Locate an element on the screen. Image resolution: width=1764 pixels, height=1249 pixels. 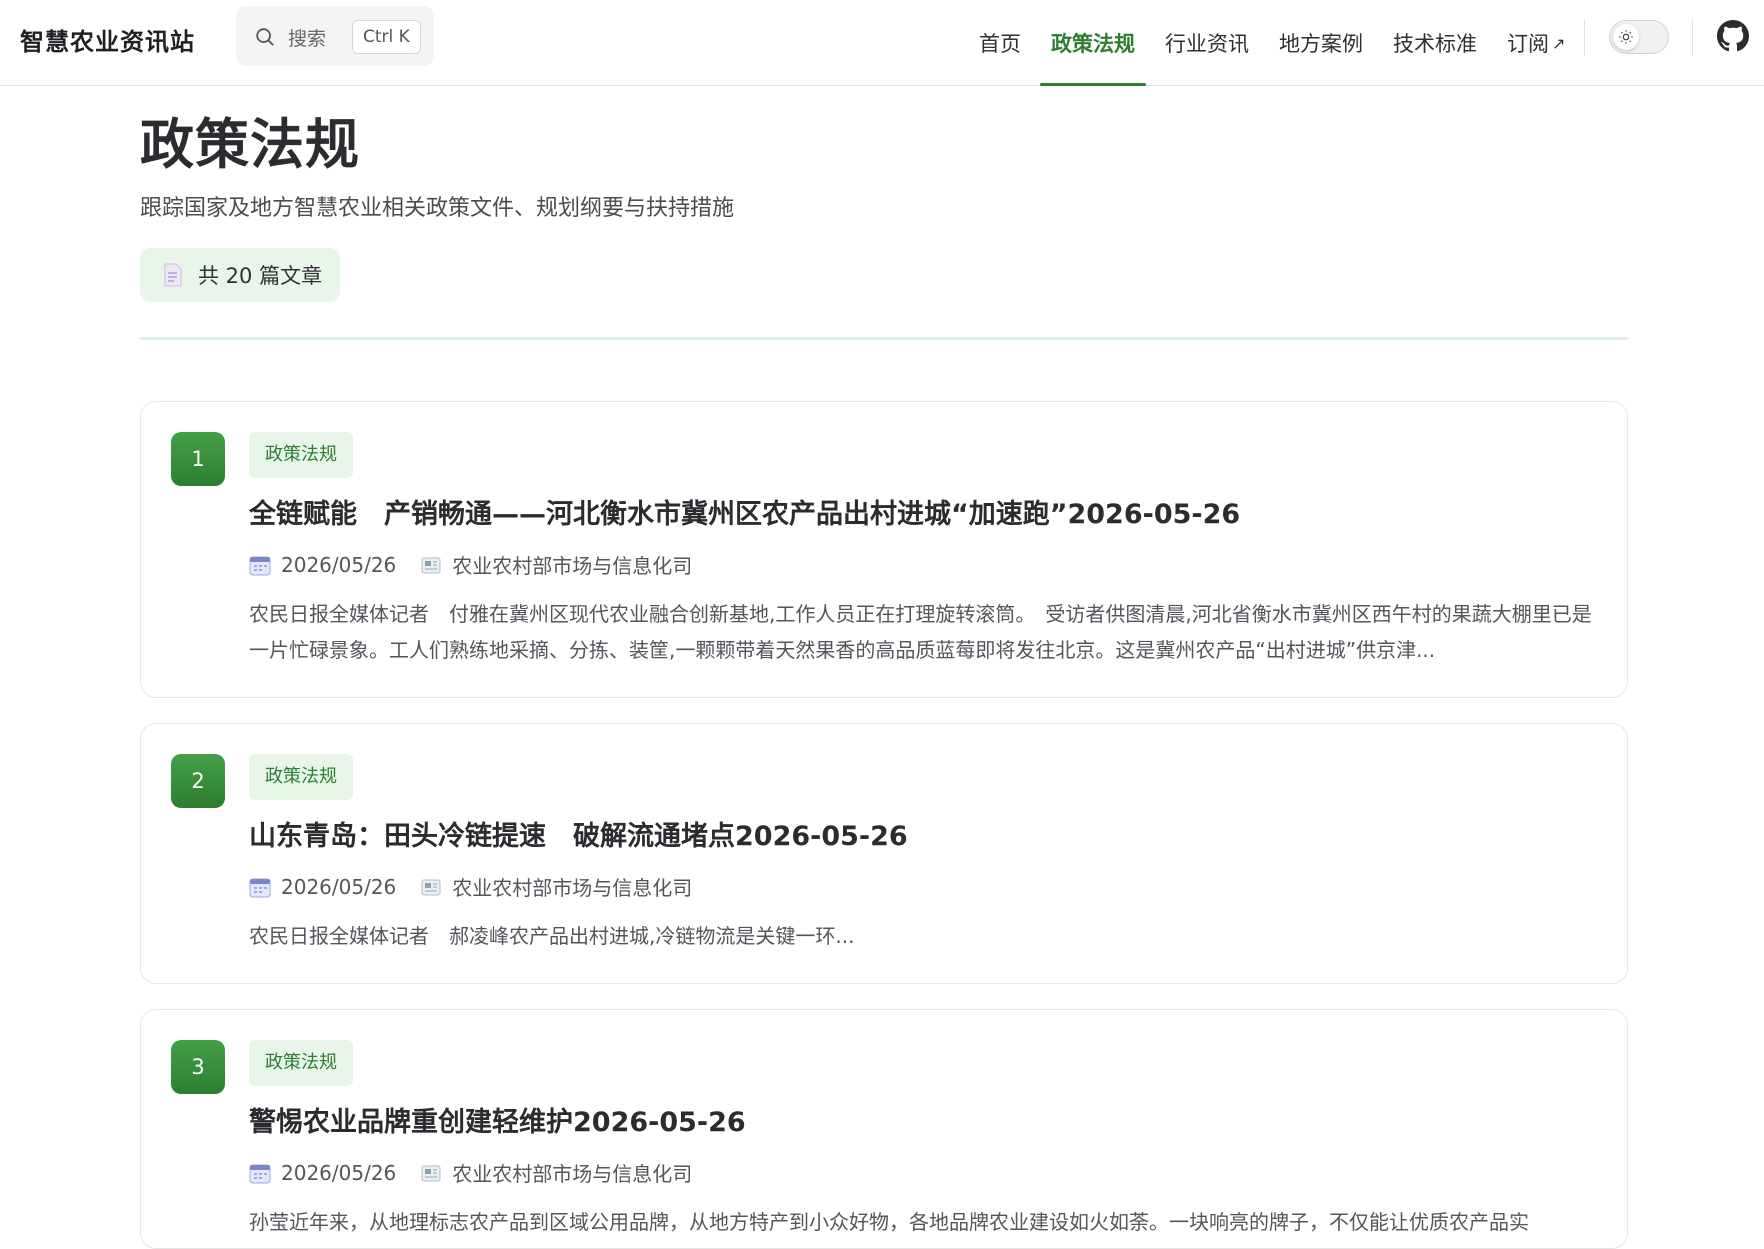
nav-item-label: 行业资讯 is located at coordinates (1207, 44).